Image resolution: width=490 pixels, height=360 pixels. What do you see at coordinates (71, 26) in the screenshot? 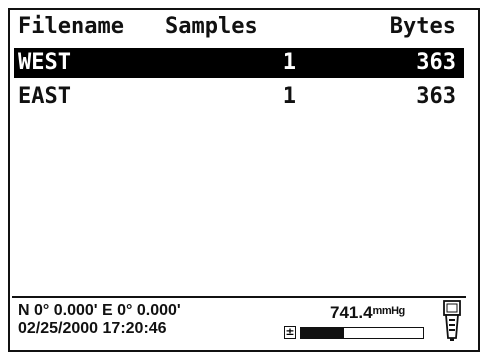
I see `header-filename: Filename` at bounding box center [71, 26].